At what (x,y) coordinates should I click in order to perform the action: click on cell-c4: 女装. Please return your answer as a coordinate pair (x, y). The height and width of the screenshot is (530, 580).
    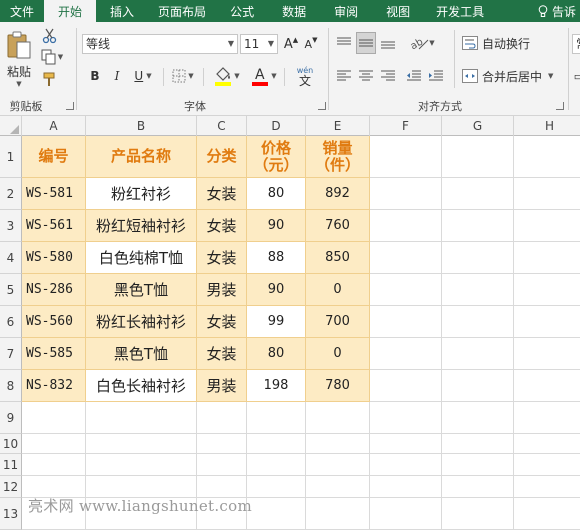
    Looking at the image, I should click on (222, 258).